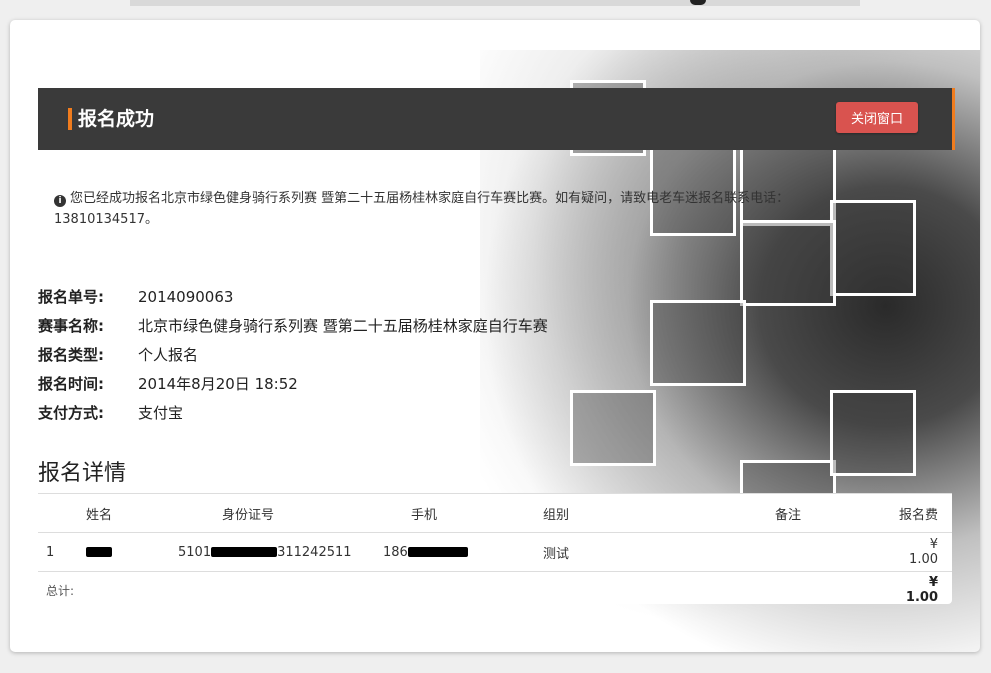  I want to click on col-header-note: 备注, so click(835, 513).